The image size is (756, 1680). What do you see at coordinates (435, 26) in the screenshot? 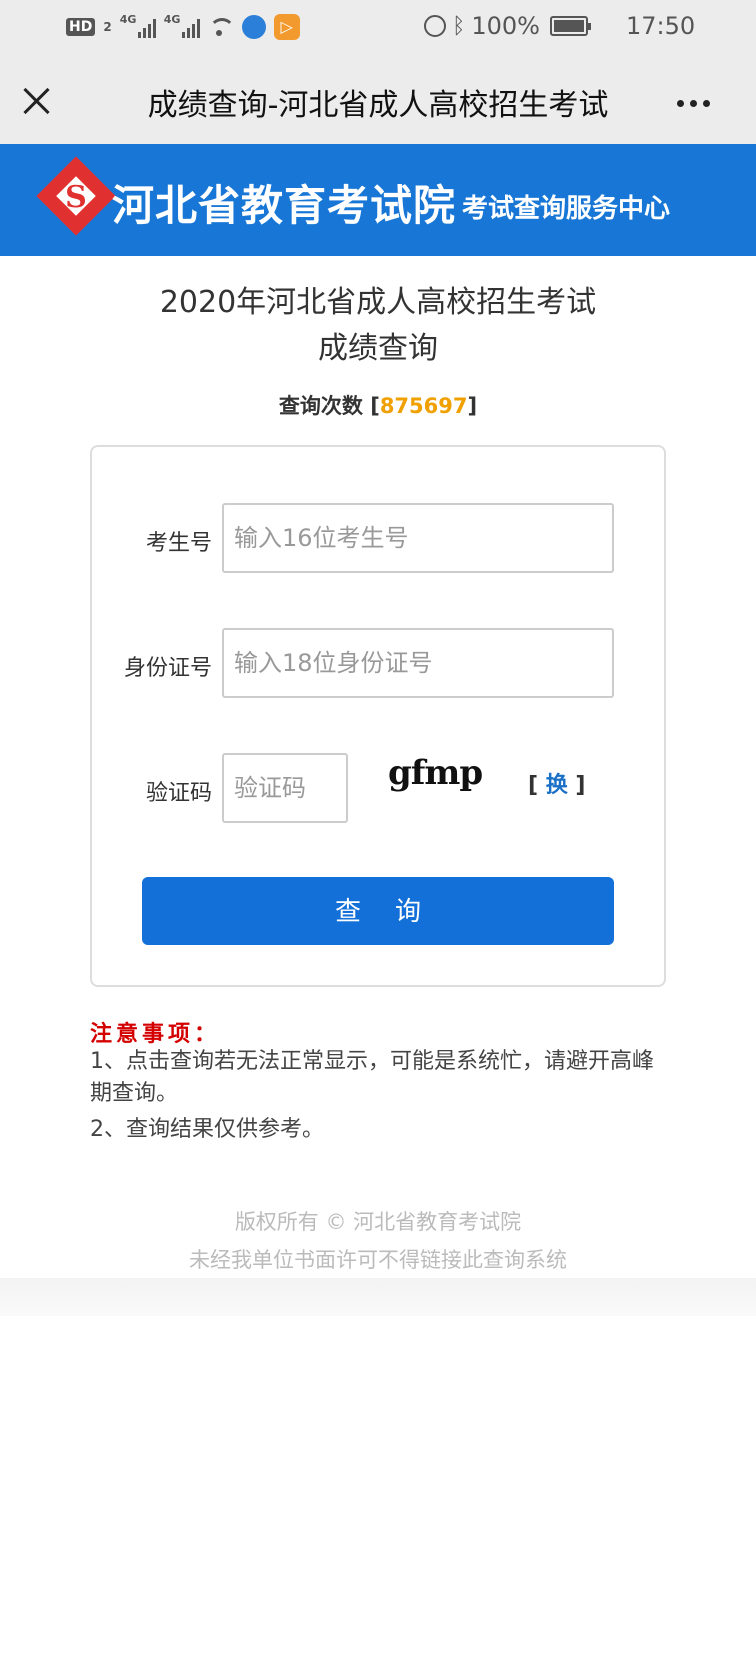
I see `alarm-icon` at bounding box center [435, 26].